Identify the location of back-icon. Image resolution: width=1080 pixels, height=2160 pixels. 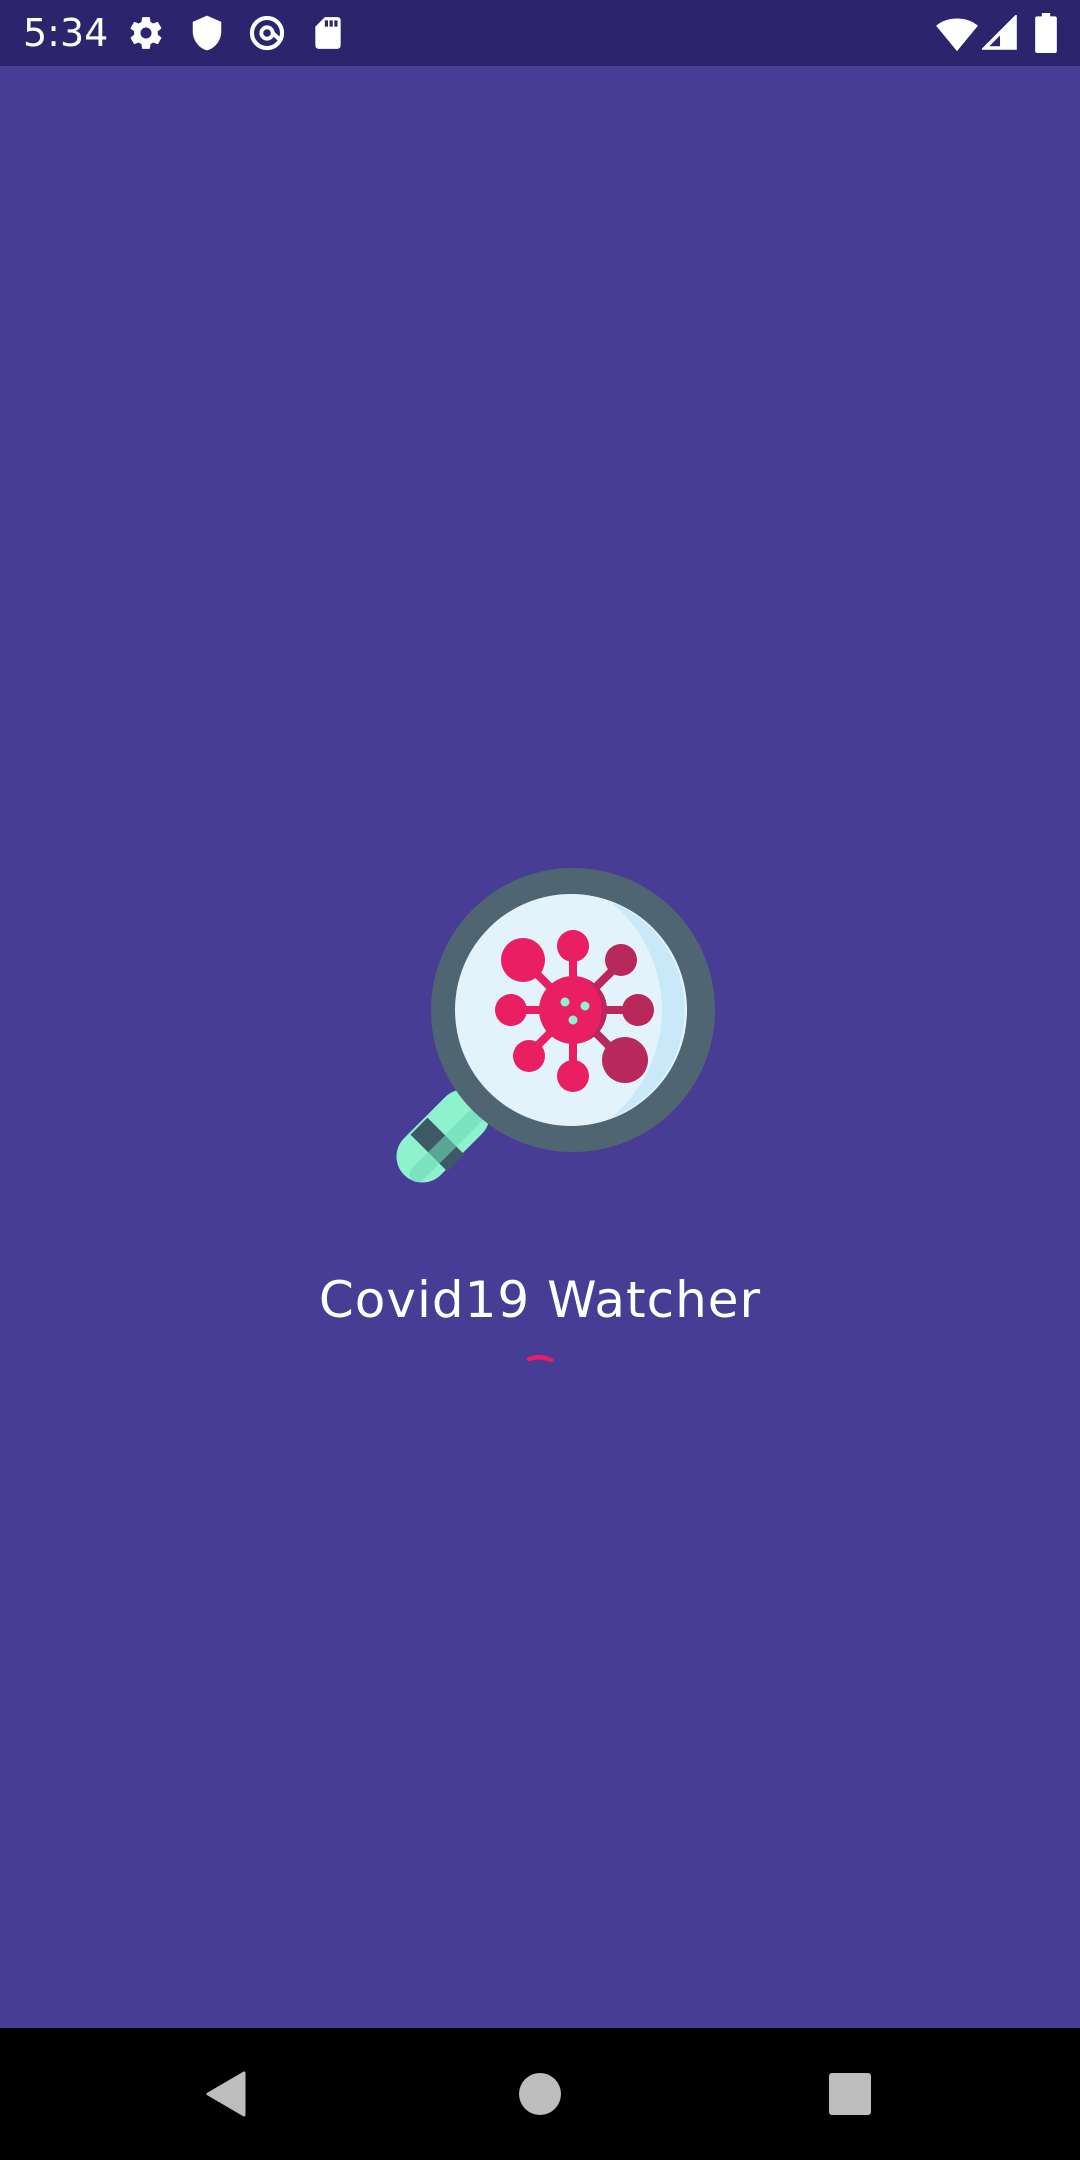
(226, 2094).